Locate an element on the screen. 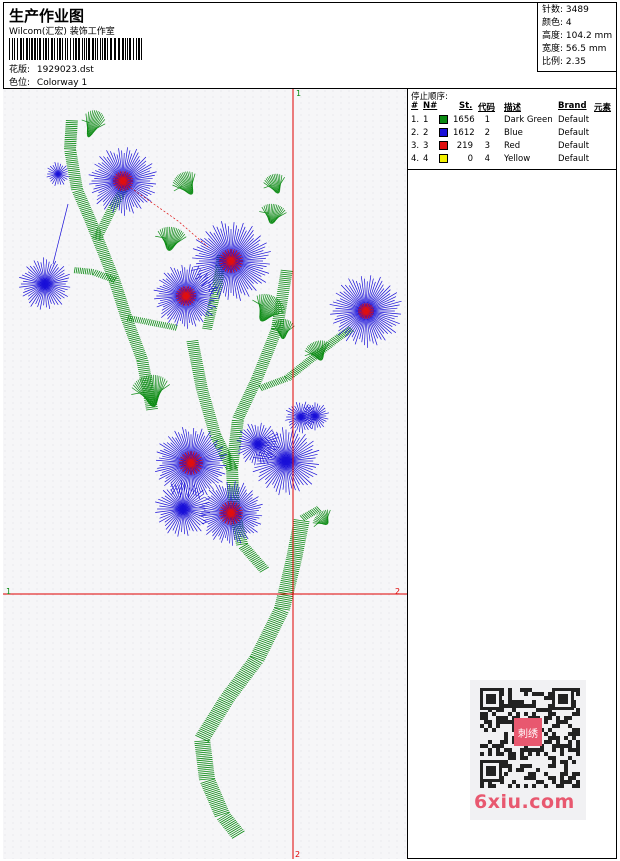 This screenshot has width=620, height=861. axis-label-right: 2 is located at coordinates (397, 591).